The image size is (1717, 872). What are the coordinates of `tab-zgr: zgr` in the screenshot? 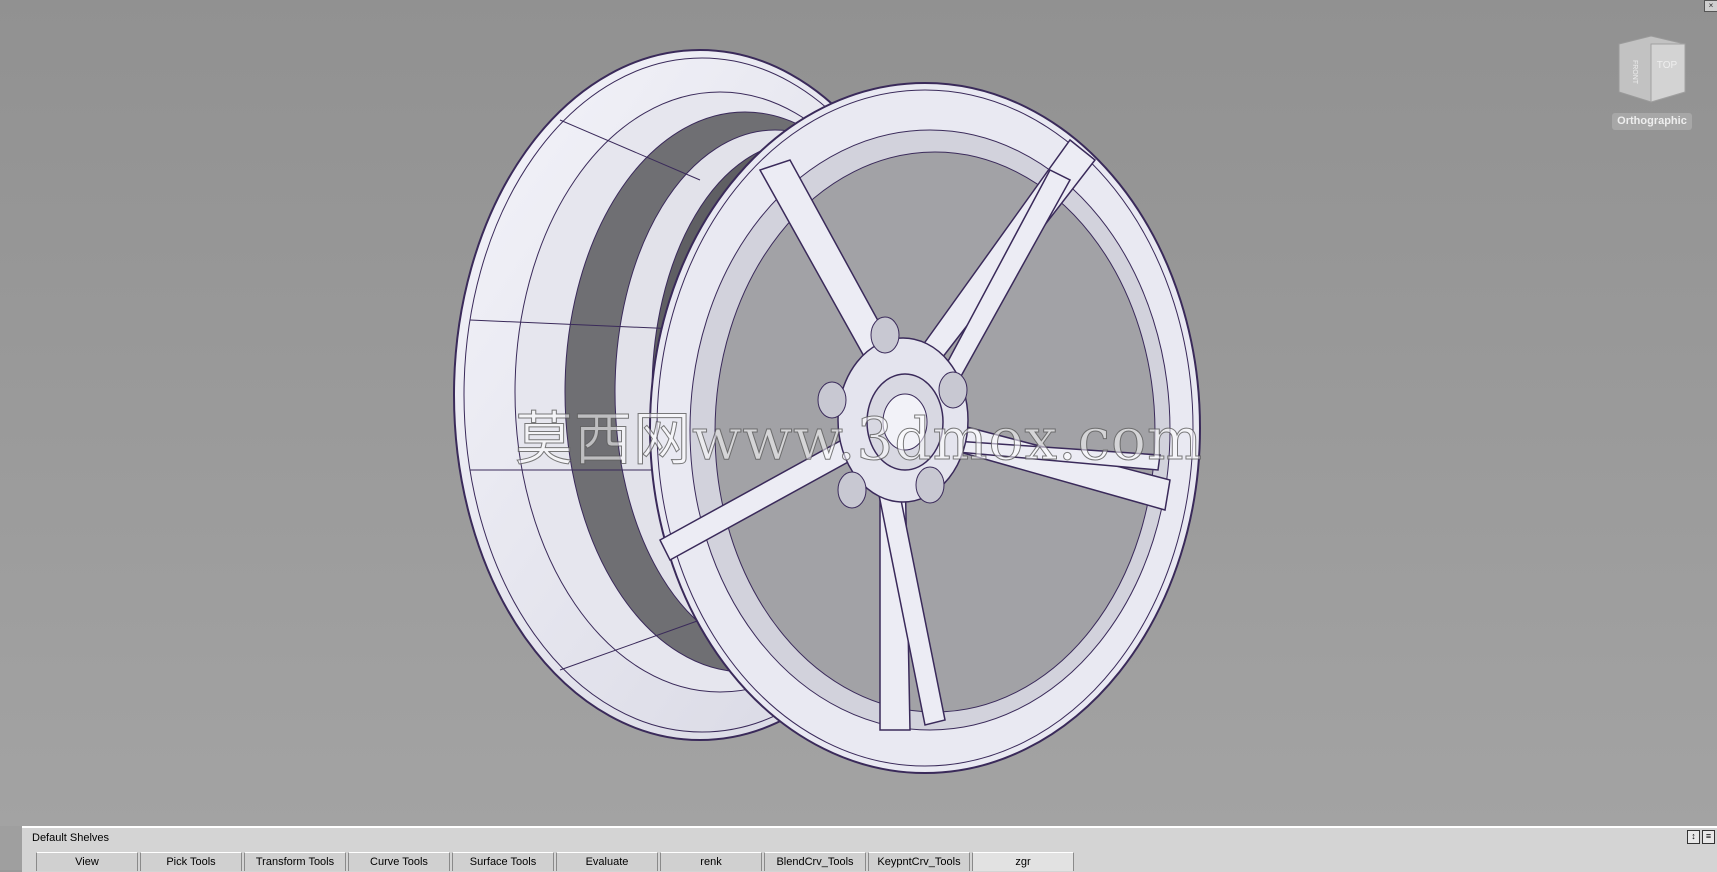 It's located at (1023, 861).